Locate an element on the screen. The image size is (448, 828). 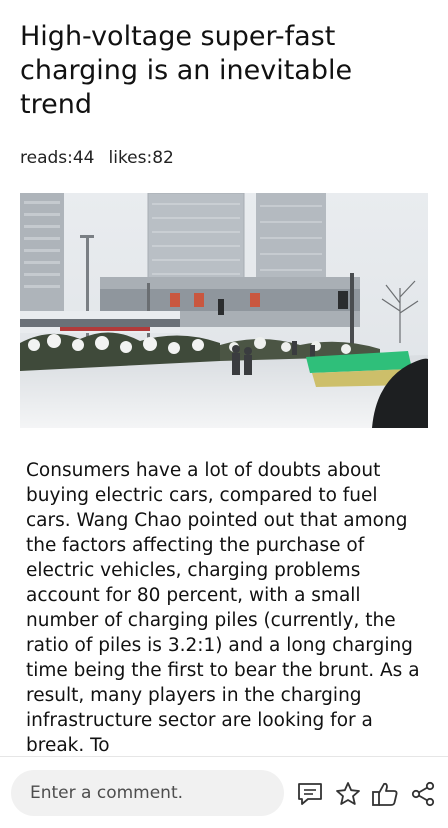
reads-count: reads:44 is located at coordinates (57, 158).